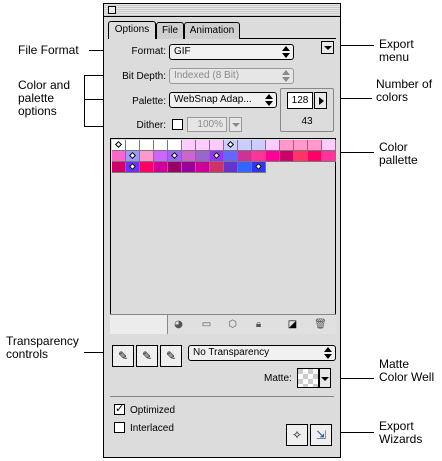  What do you see at coordinates (396, 50) in the screenshot?
I see `callout-export-menu: Export menu` at bounding box center [396, 50].